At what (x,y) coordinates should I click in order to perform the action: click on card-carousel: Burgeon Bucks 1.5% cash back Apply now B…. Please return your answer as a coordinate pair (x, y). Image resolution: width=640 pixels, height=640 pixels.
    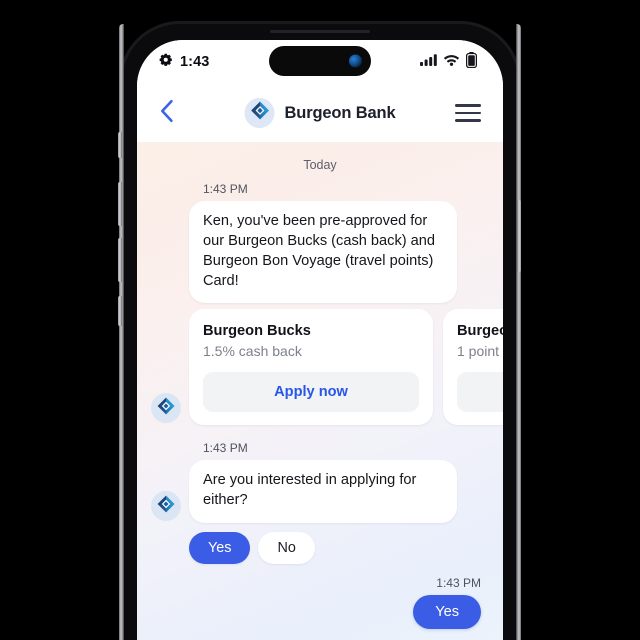
    Looking at the image, I should click on (346, 367).